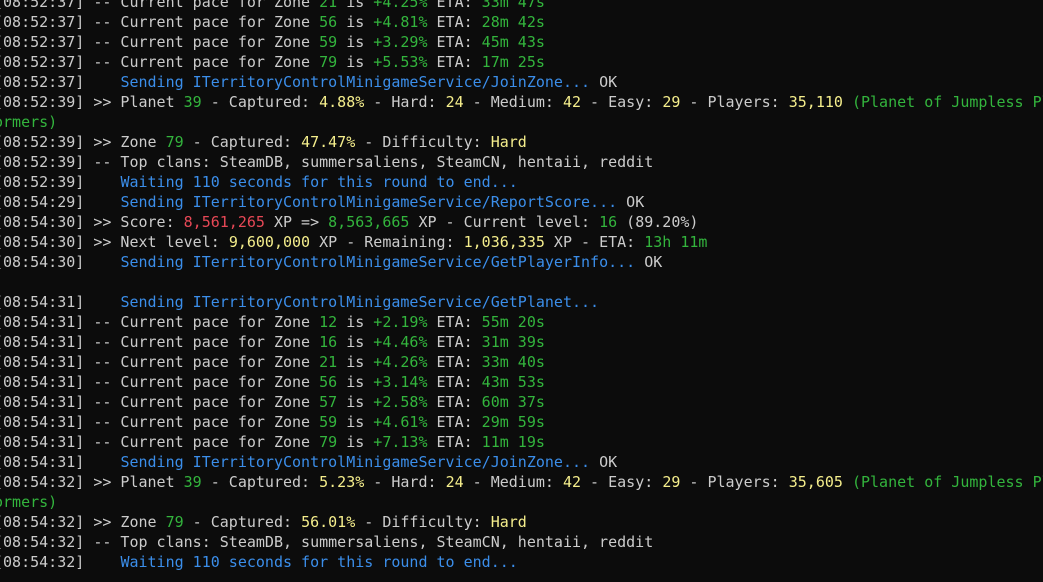  I want to click on log-segment: 9,600,000, so click(269, 242).